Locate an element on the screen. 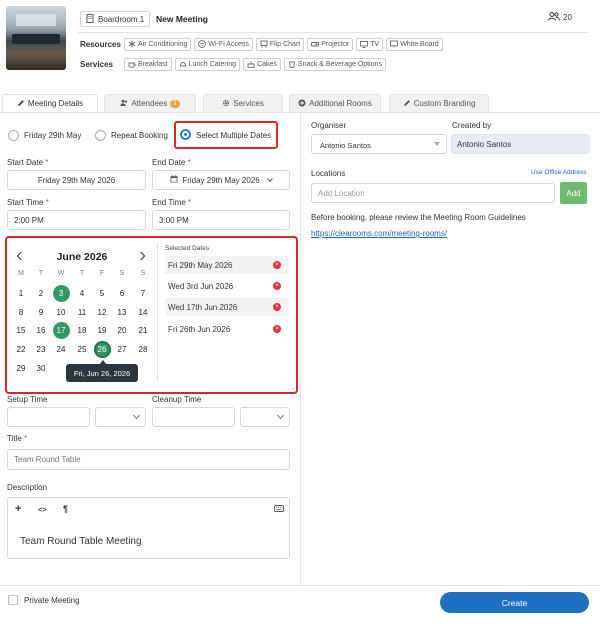  cleanup-time-select is located at coordinates (193, 417).